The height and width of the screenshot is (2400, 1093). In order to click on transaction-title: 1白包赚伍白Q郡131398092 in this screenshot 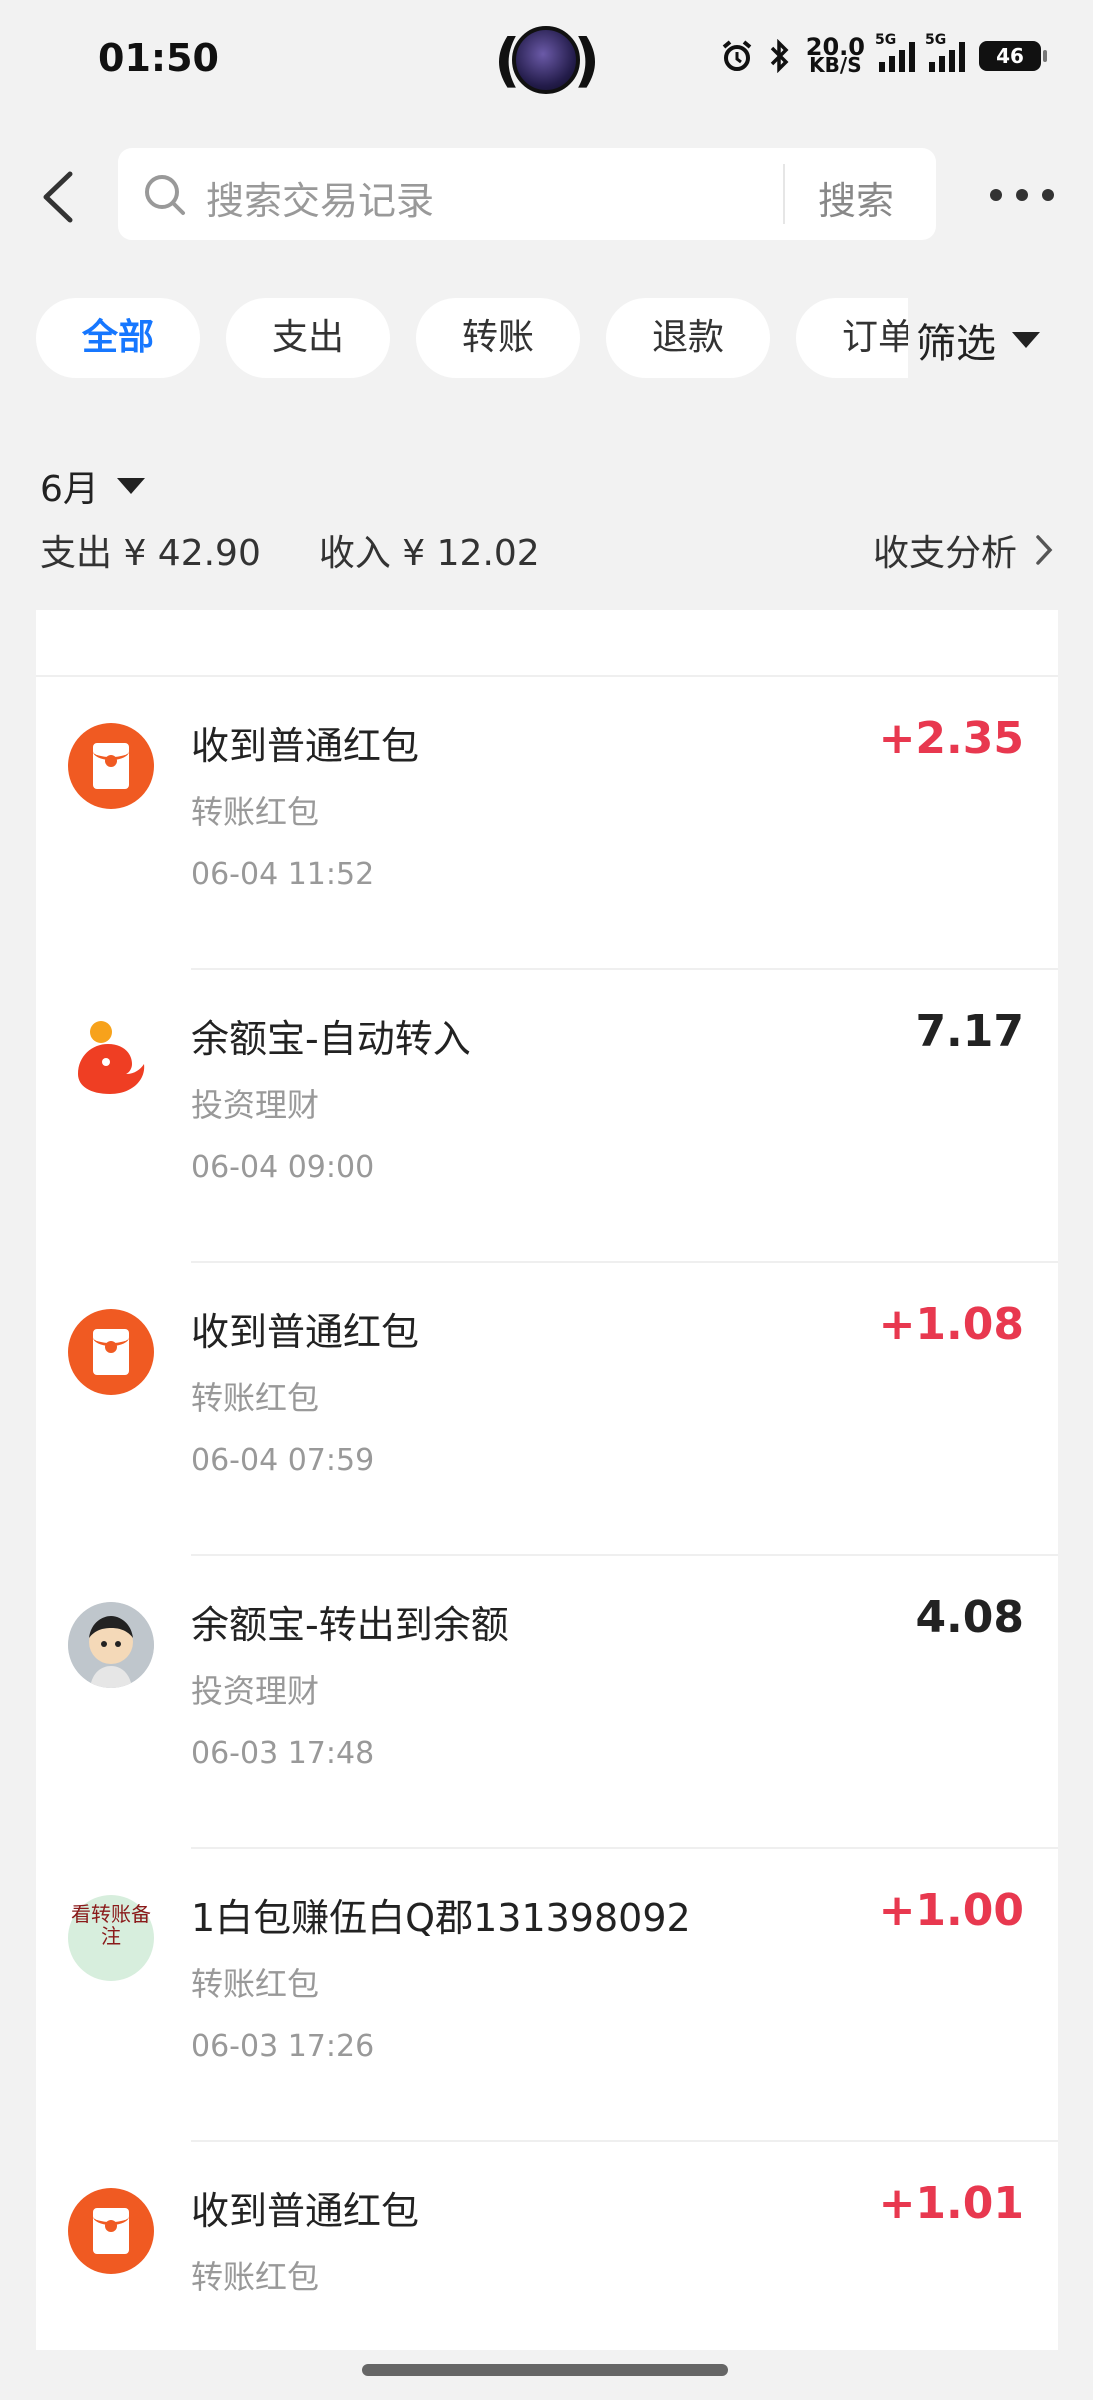, I will do `click(441, 1918)`.